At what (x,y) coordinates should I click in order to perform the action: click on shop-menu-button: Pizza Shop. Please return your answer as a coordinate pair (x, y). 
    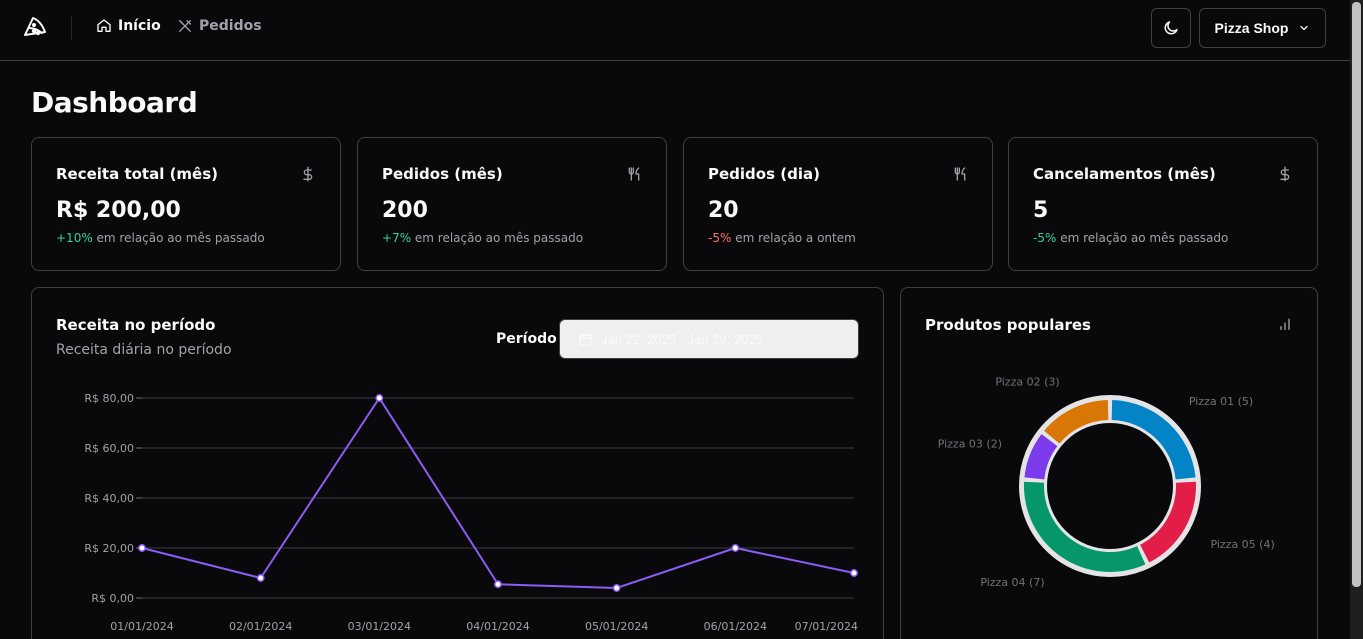
    Looking at the image, I should click on (1262, 28).